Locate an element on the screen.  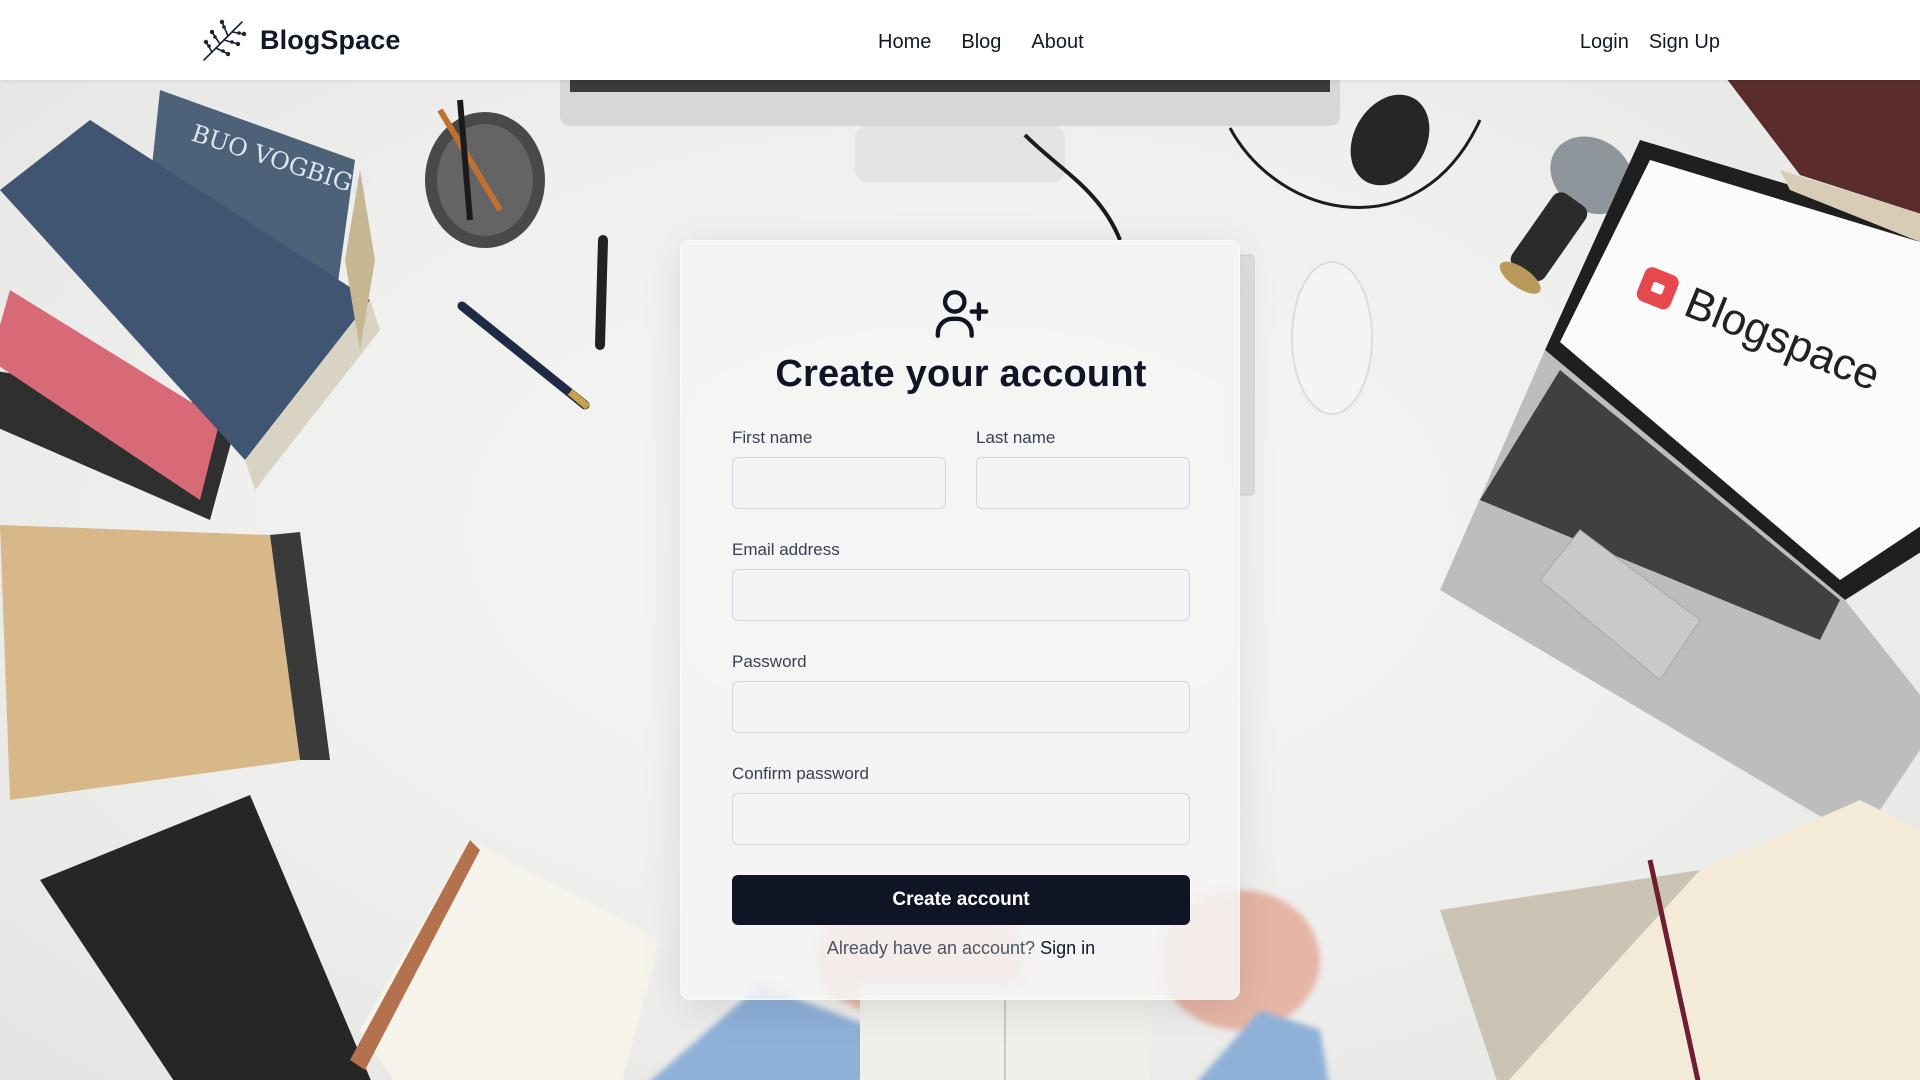
top-navbar: BlogSpace Home Blog About Login Sign Up is located at coordinates (960, 40).